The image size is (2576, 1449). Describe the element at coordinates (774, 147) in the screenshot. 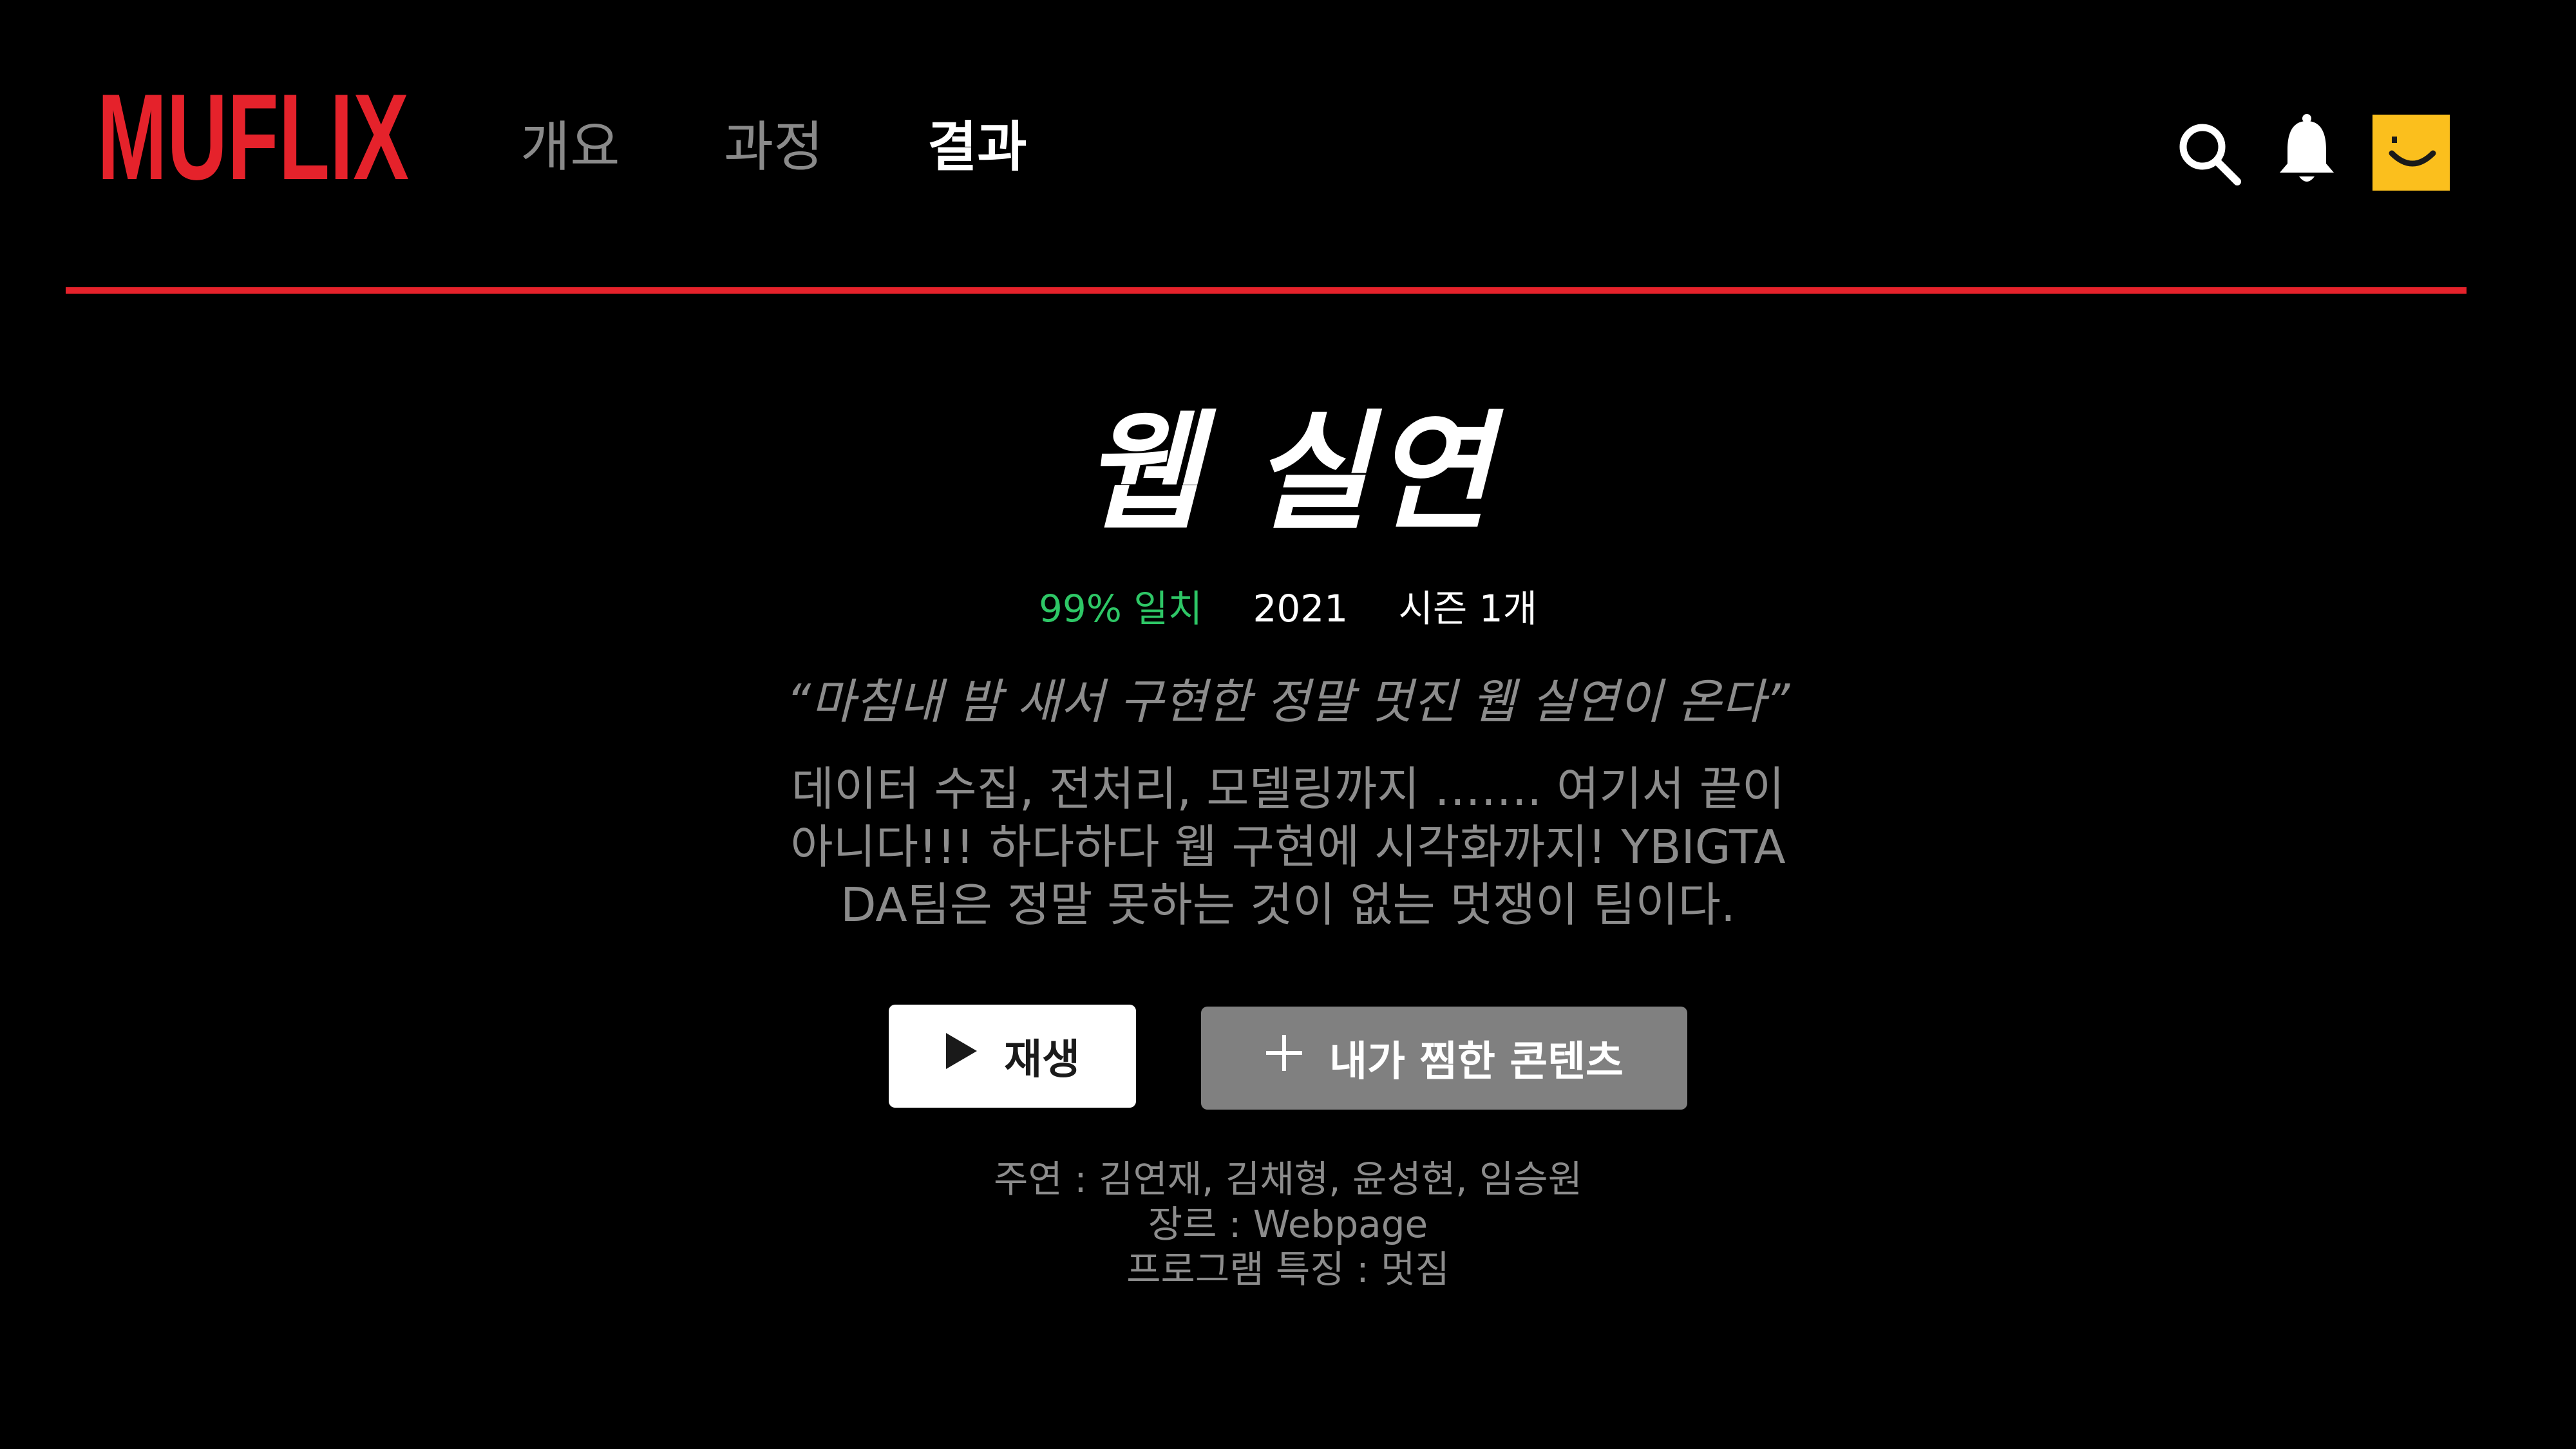

I see `nav-item-process: 과정` at that location.